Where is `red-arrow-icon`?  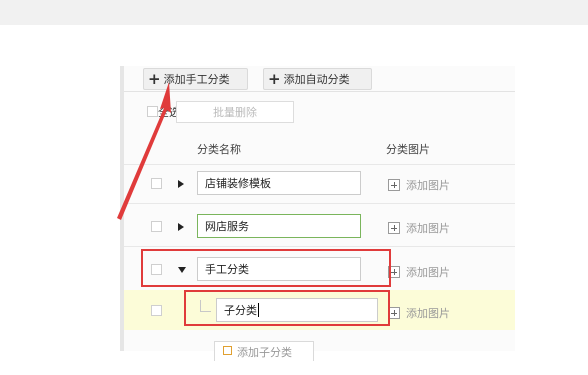 red-arrow-icon is located at coordinates (144, 151).